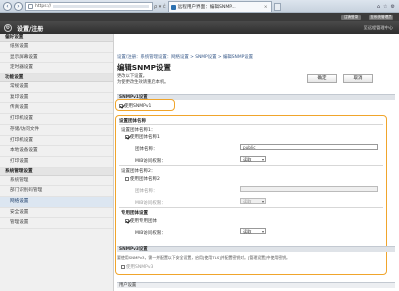 The height and width of the screenshot is (291, 399). Describe the element at coordinates (173, 7) in the screenshot. I see `favicon-icon` at that location.